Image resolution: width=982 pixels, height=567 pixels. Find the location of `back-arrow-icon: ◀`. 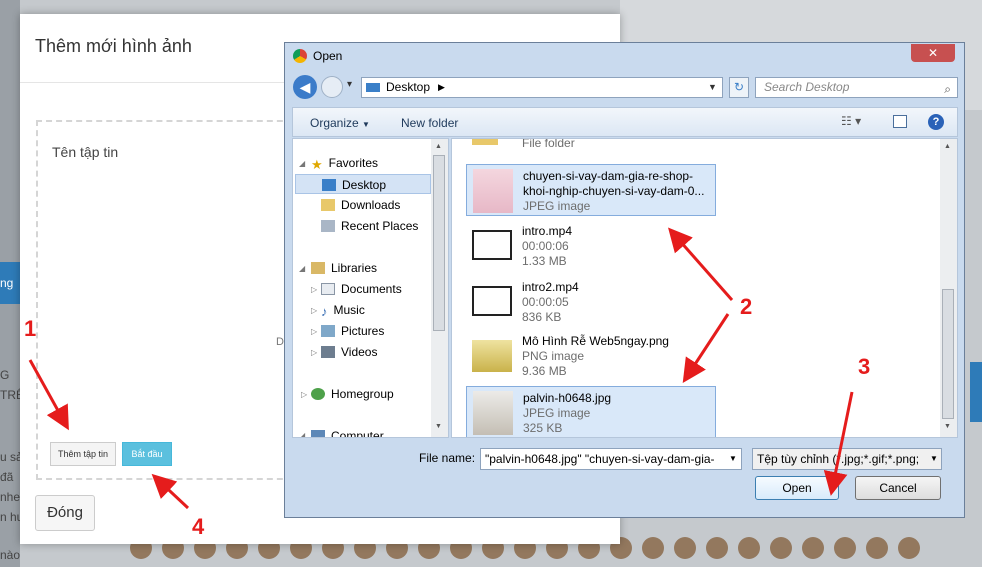

back-arrow-icon: ◀ is located at coordinates (305, 87).